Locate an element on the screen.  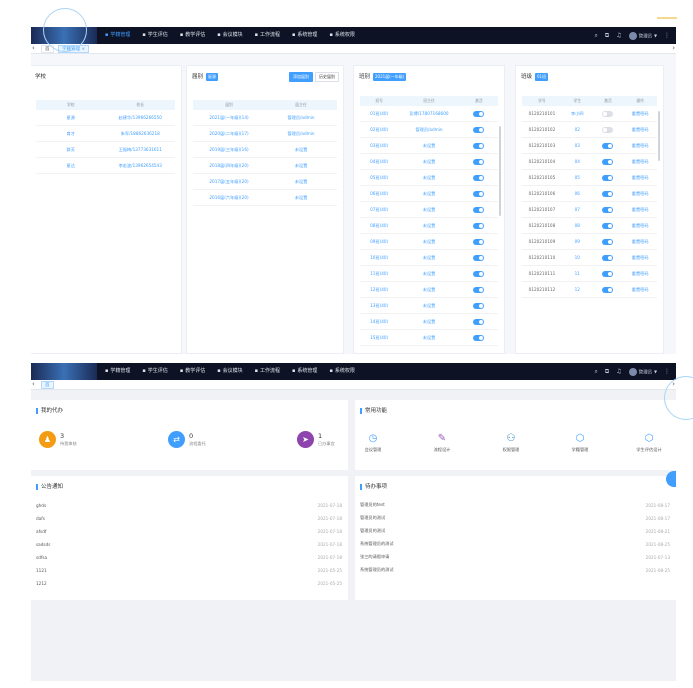
table-row: 2019届(三年级)(16) 未设置 is located at coordinates (265, 150).